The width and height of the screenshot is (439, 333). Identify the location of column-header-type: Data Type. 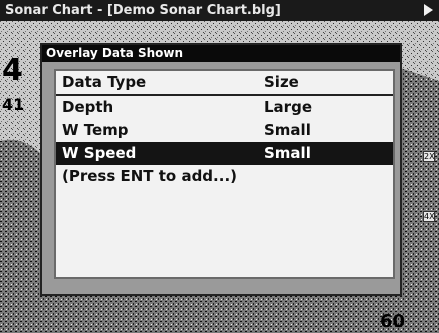
(104, 82).